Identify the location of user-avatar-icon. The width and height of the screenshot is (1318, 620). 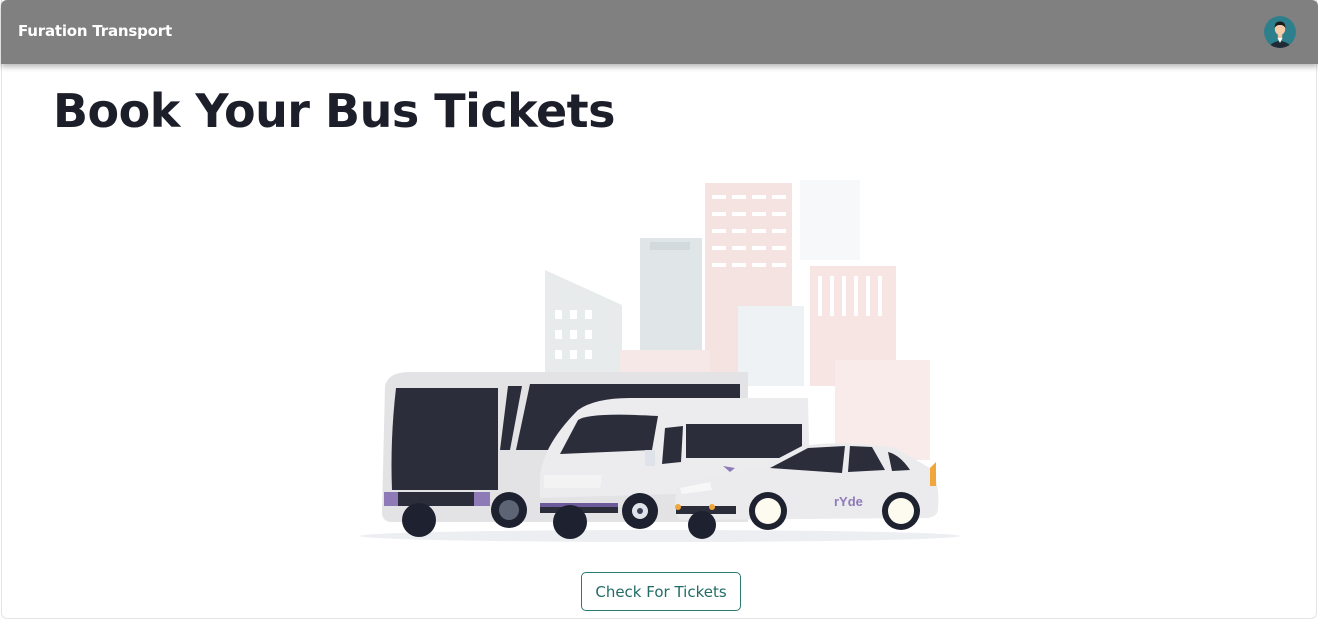
(1280, 32).